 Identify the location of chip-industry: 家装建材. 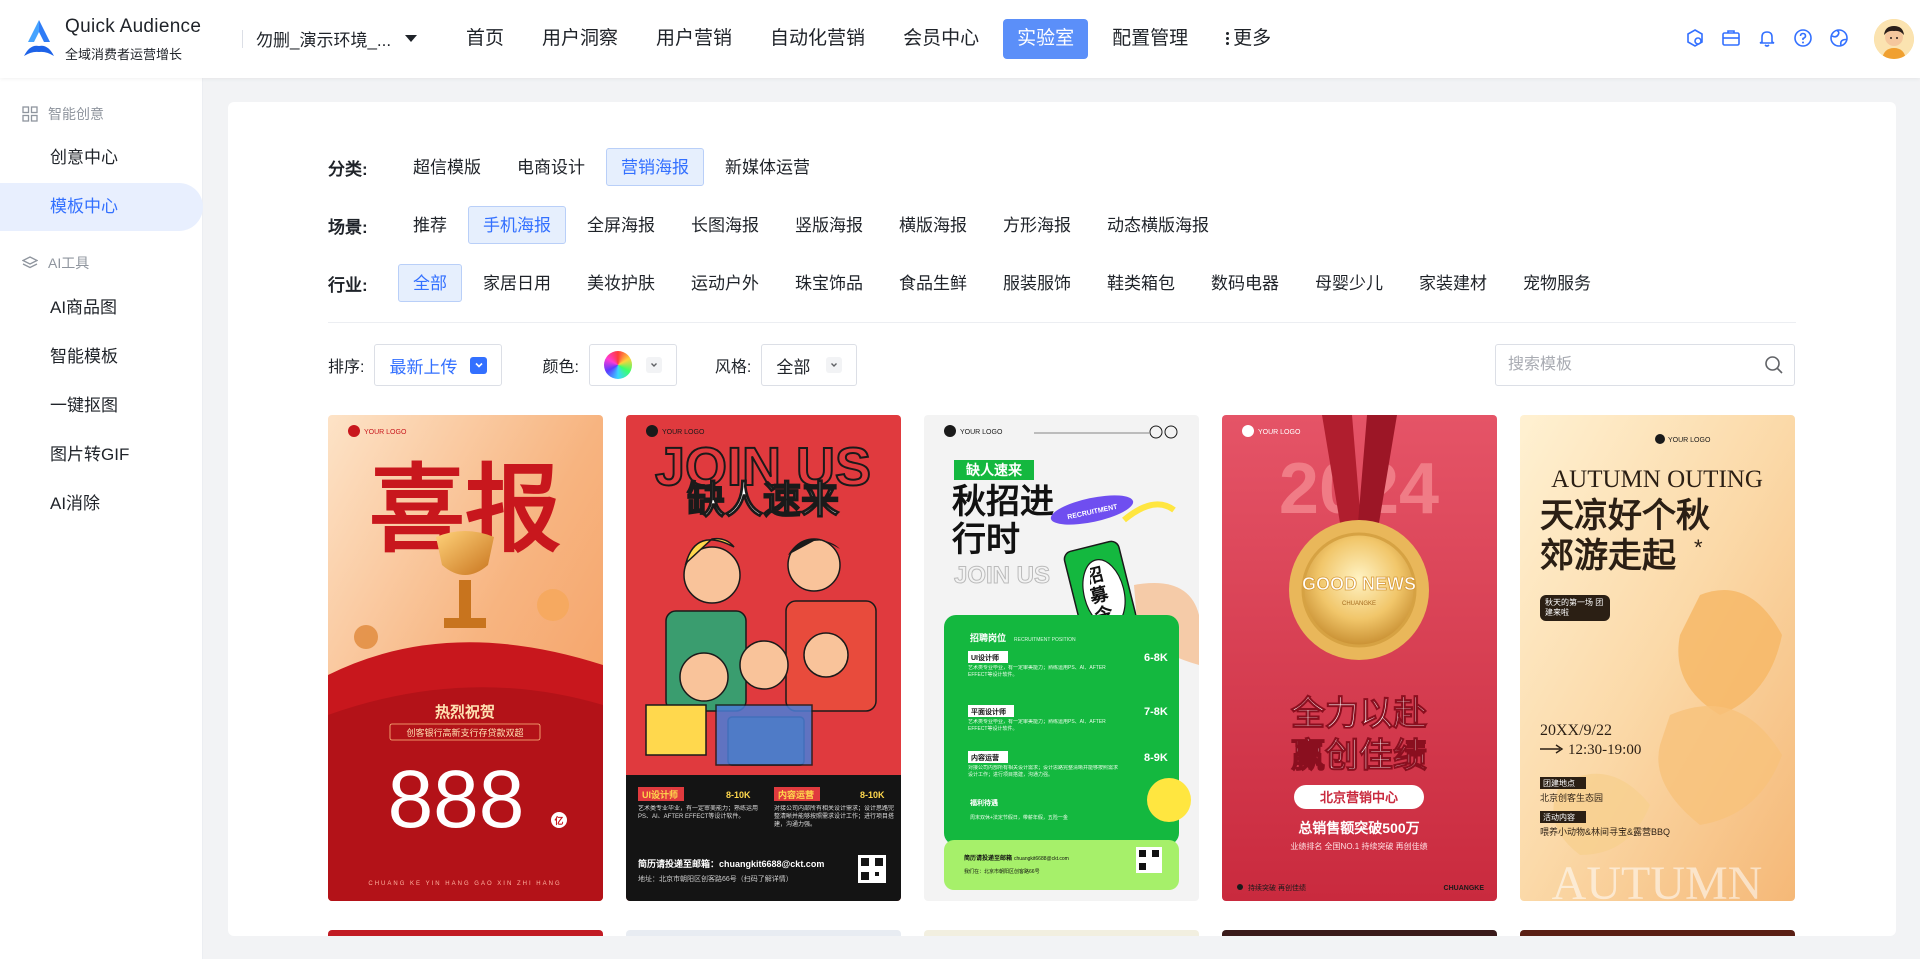
(1453, 283).